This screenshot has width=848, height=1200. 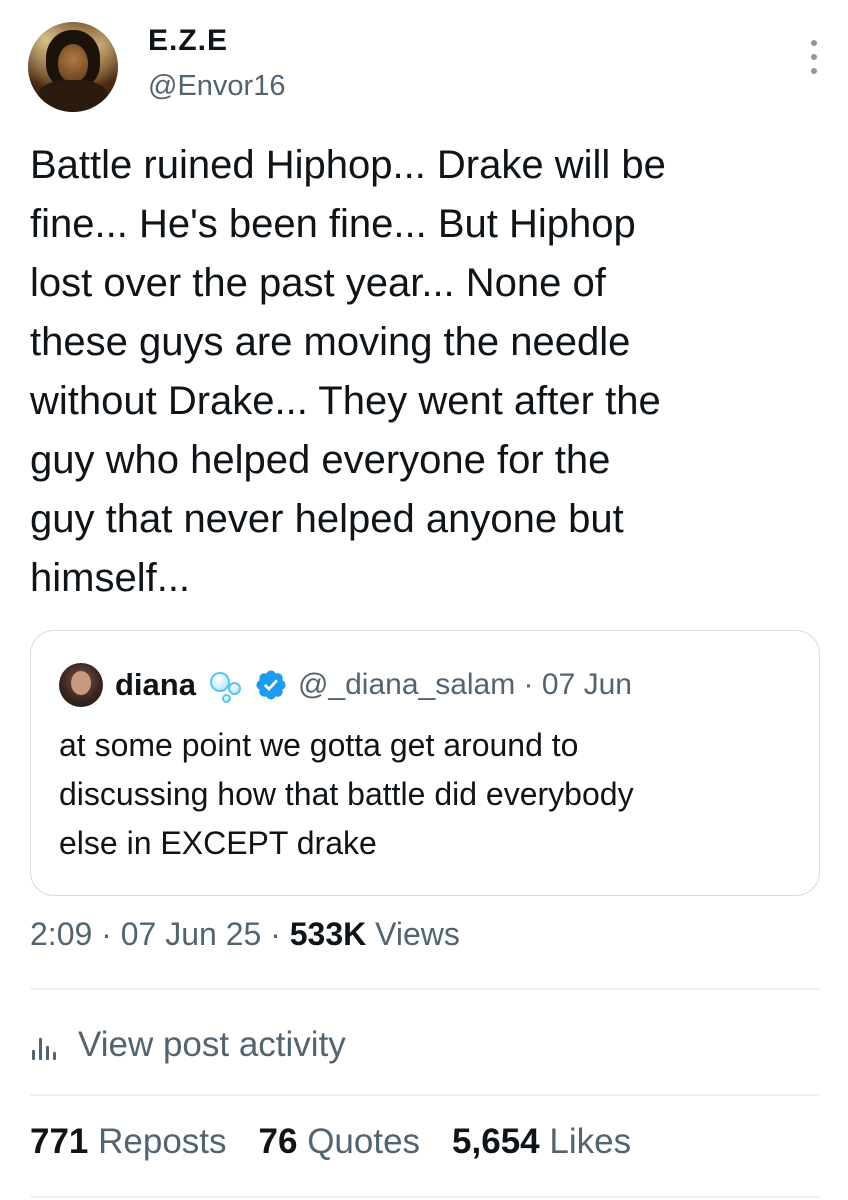 What do you see at coordinates (227, 685) in the screenshot?
I see `bubbles-emoji-icon` at bounding box center [227, 685].